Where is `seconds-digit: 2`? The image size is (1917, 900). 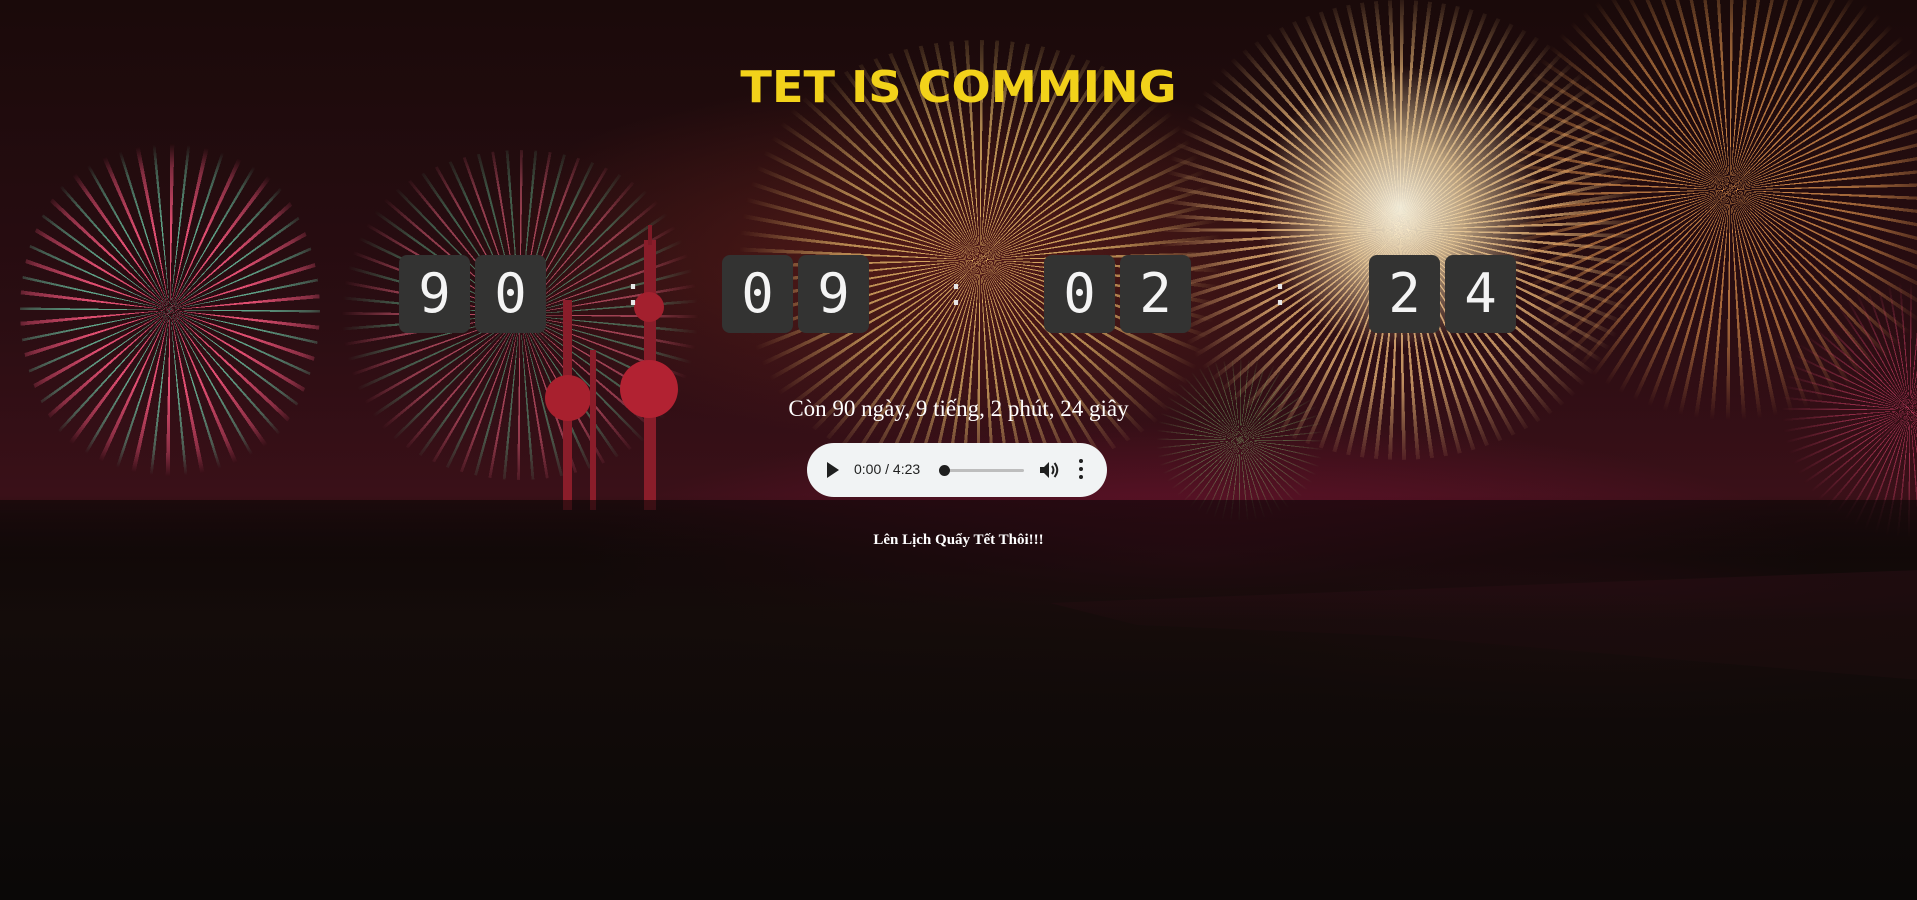 seconds-digit: 2 is located at coordinates (1404, 294).